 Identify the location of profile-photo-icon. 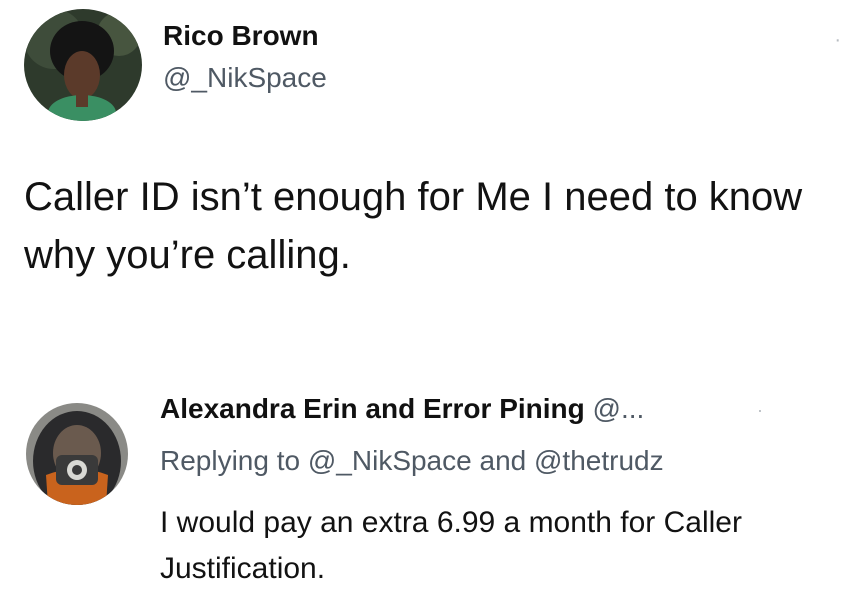
(83, 65).